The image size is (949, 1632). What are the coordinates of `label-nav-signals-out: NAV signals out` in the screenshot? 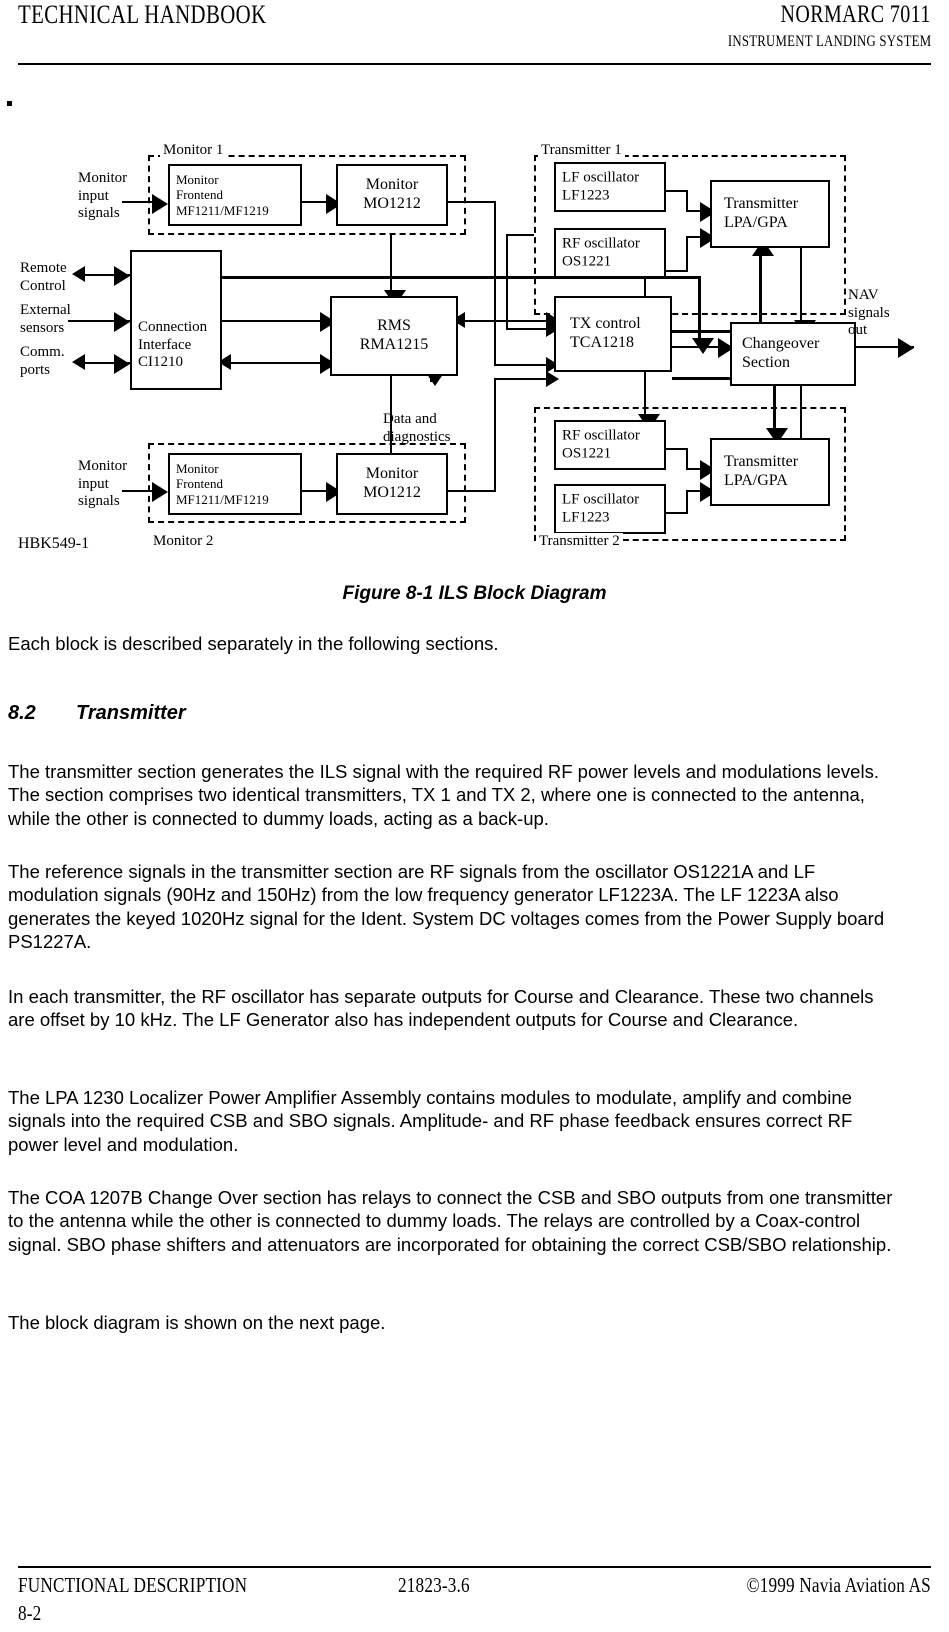 It's located at (869, 313).